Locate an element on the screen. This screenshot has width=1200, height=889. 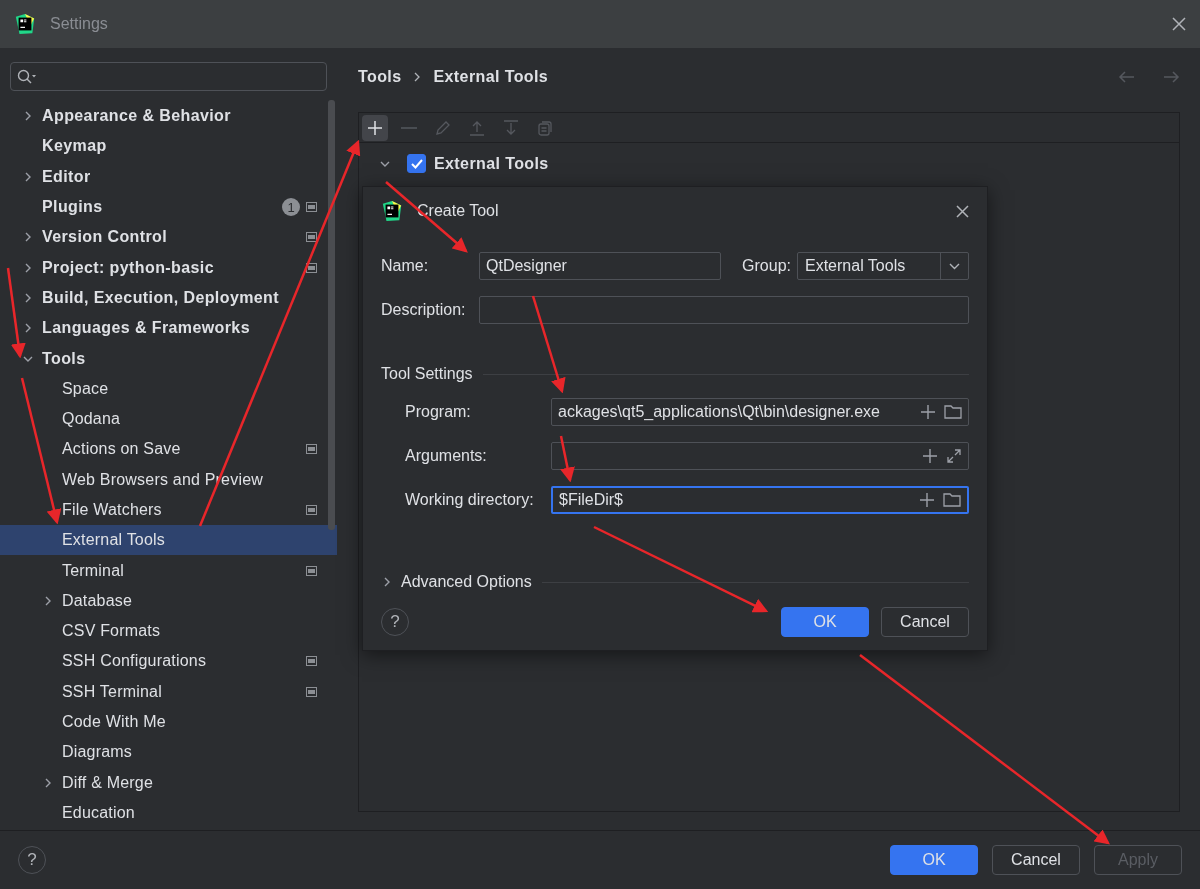
breadcrumb-item: External Tools is located at coordinates (491, 77).